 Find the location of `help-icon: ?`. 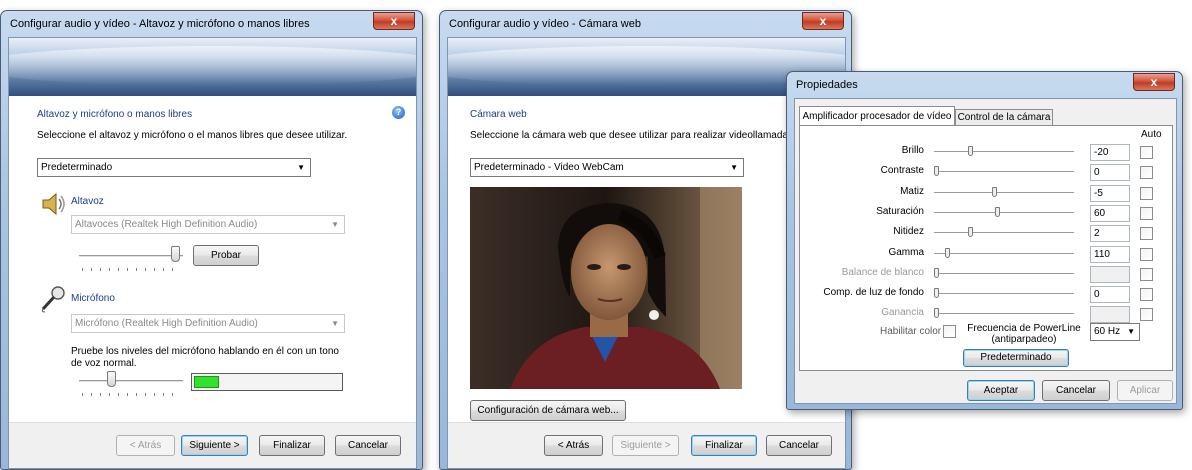

help-icon: ? is located at coordinates (398, 112).